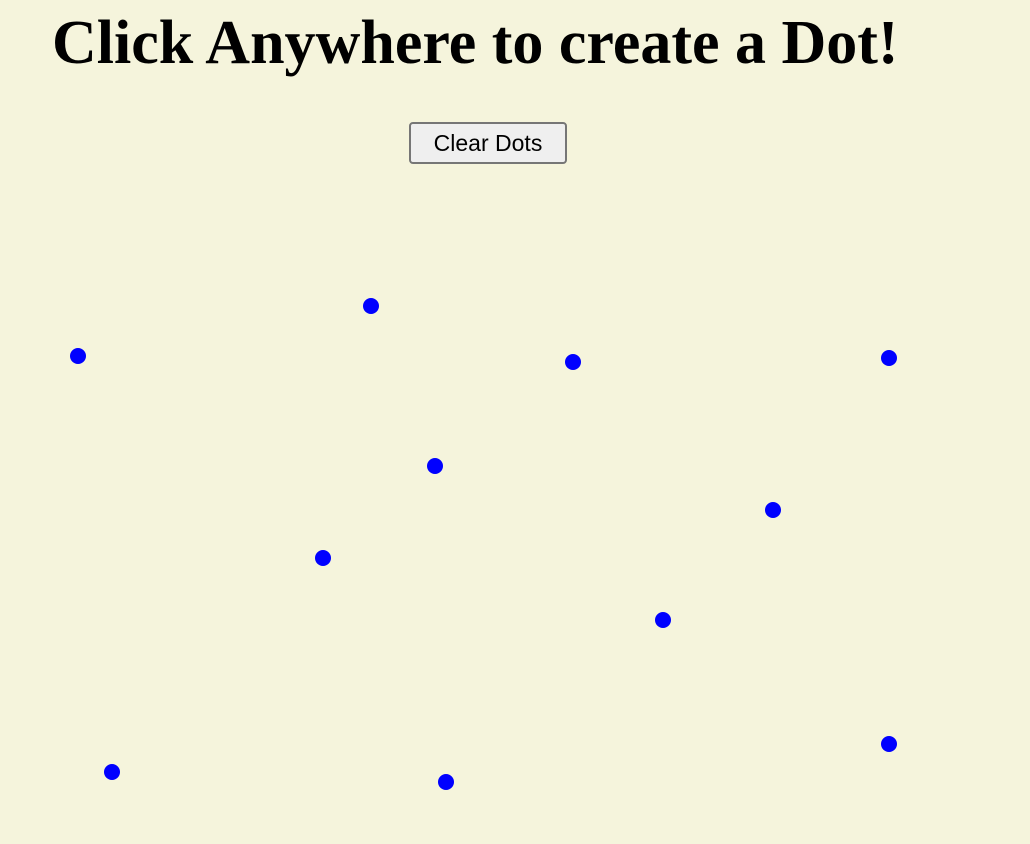 The image size is (1030, 844). I want to click on clear-dots-button: Clear Dots, so click(488, 143).